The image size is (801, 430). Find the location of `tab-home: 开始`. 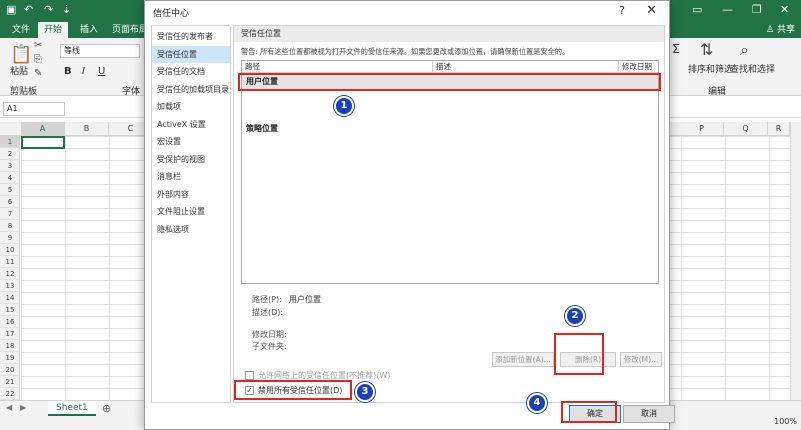

tab-home: 开始 is located at coordinates (53, 30).